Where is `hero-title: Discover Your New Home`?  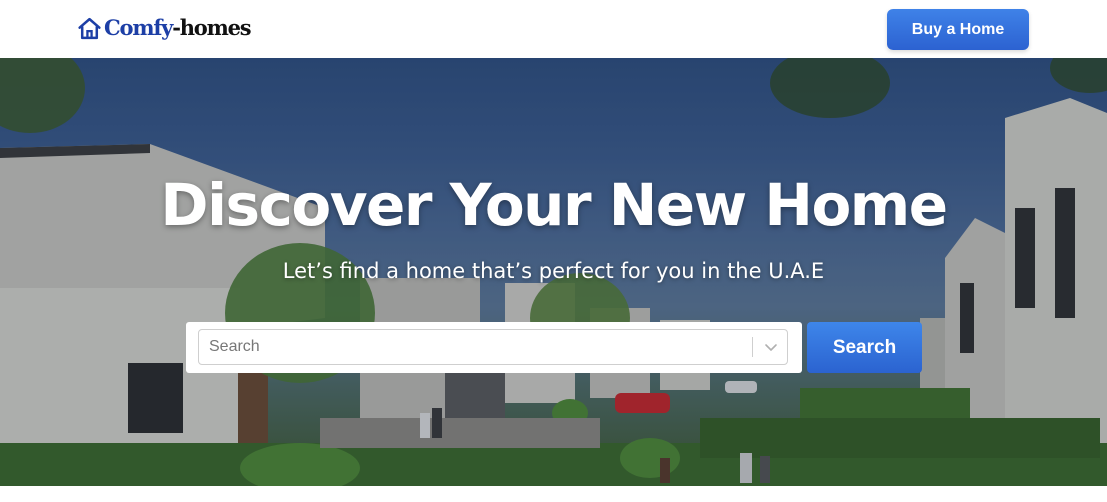 hero-title: Discover Your New Home is located at coordinates (554, 205).